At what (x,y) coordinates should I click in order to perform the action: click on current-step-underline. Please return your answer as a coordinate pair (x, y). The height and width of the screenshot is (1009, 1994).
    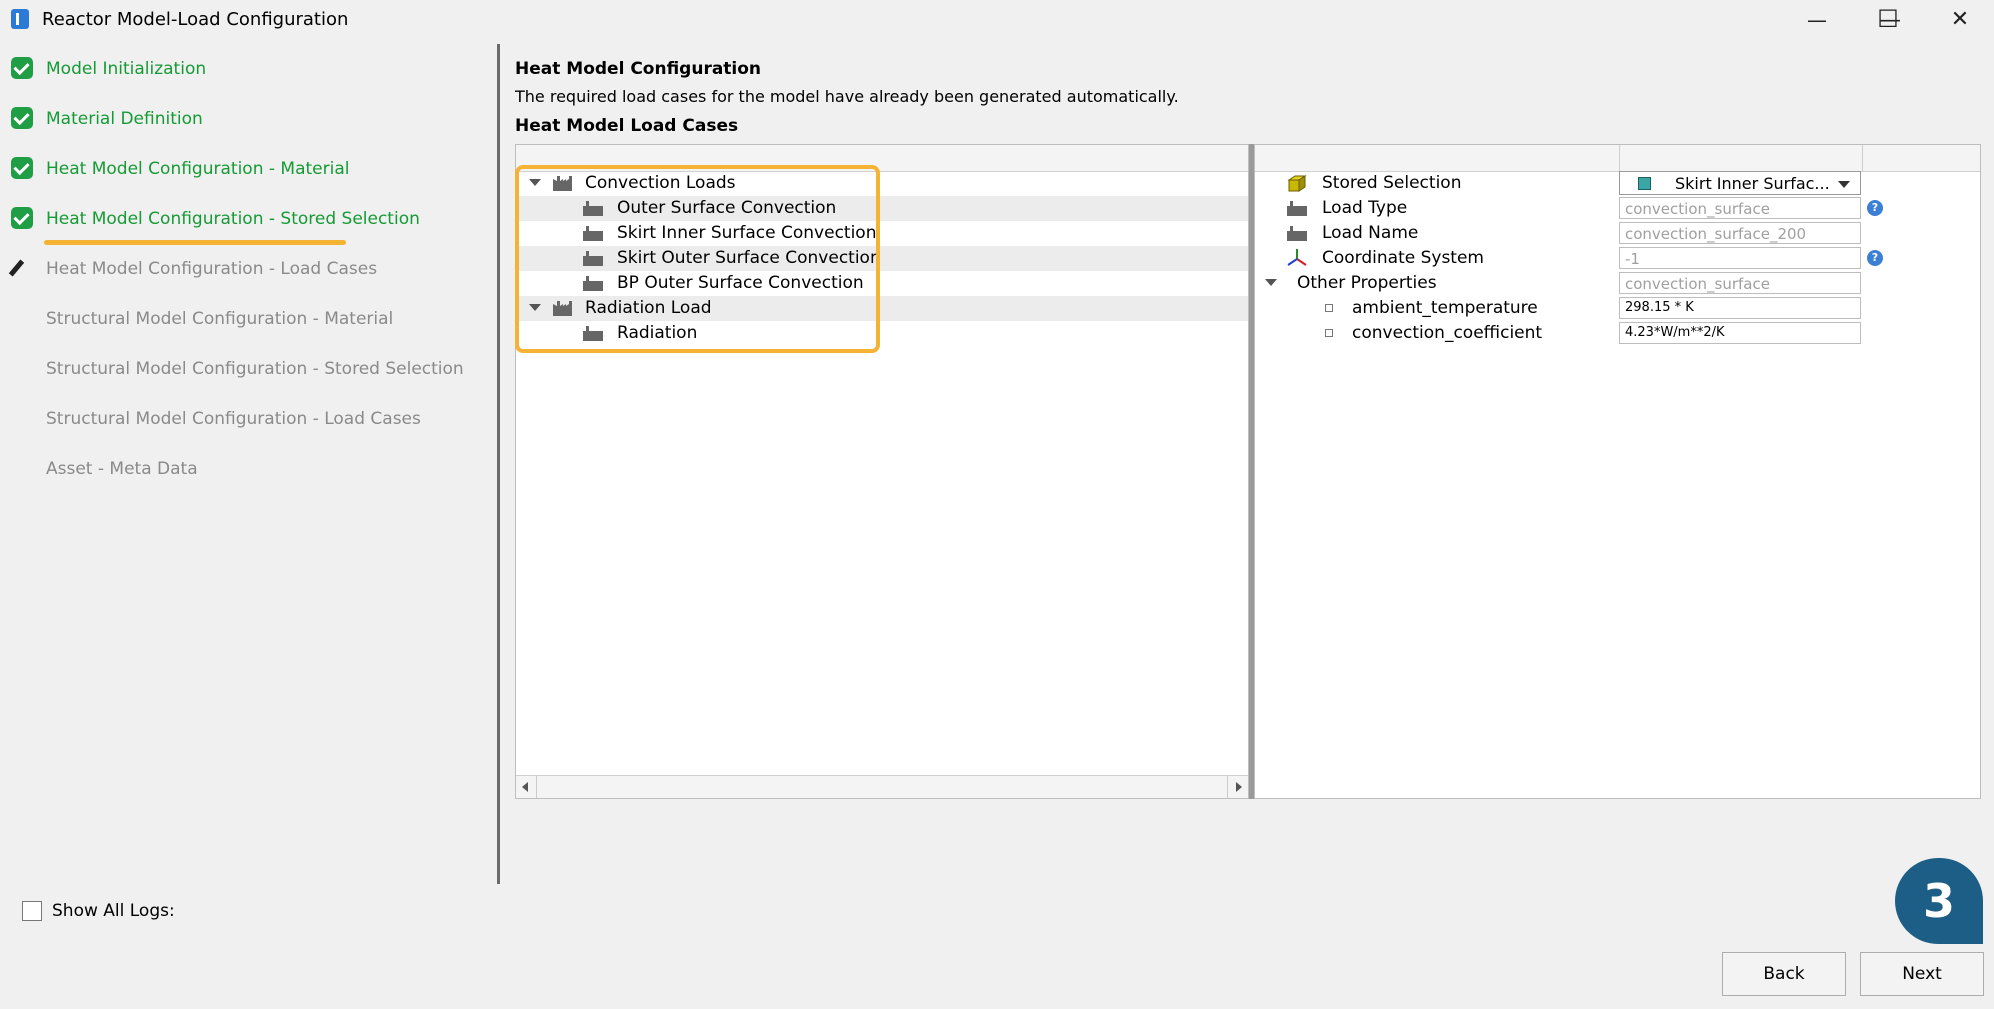
    Looking at the image, I should click on (195, 242).